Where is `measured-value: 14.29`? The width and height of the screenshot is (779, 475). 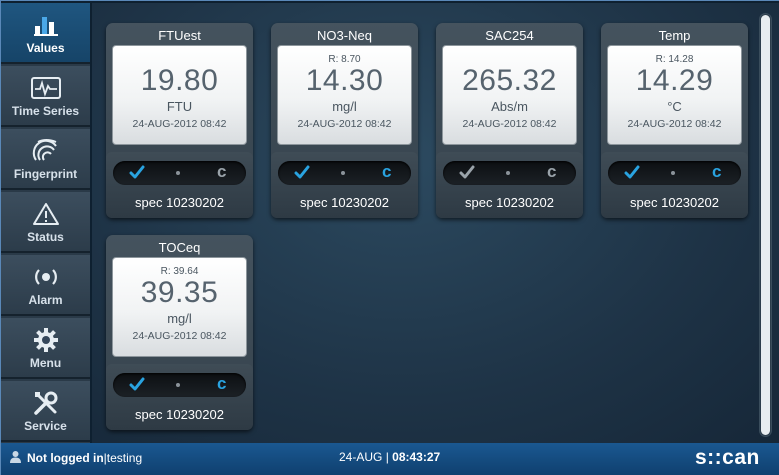 measured-value: 14.29 is located at coordinates (674, 80).